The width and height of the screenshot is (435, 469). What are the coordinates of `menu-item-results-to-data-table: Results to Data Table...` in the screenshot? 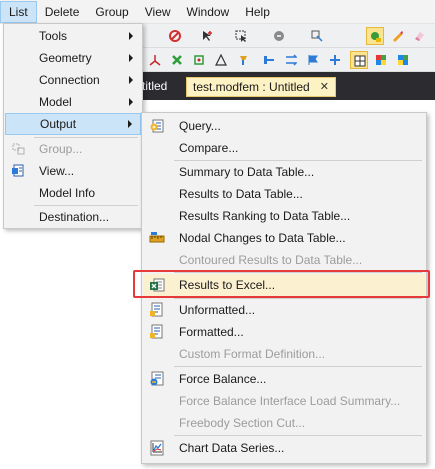 It's located at (284, 194).